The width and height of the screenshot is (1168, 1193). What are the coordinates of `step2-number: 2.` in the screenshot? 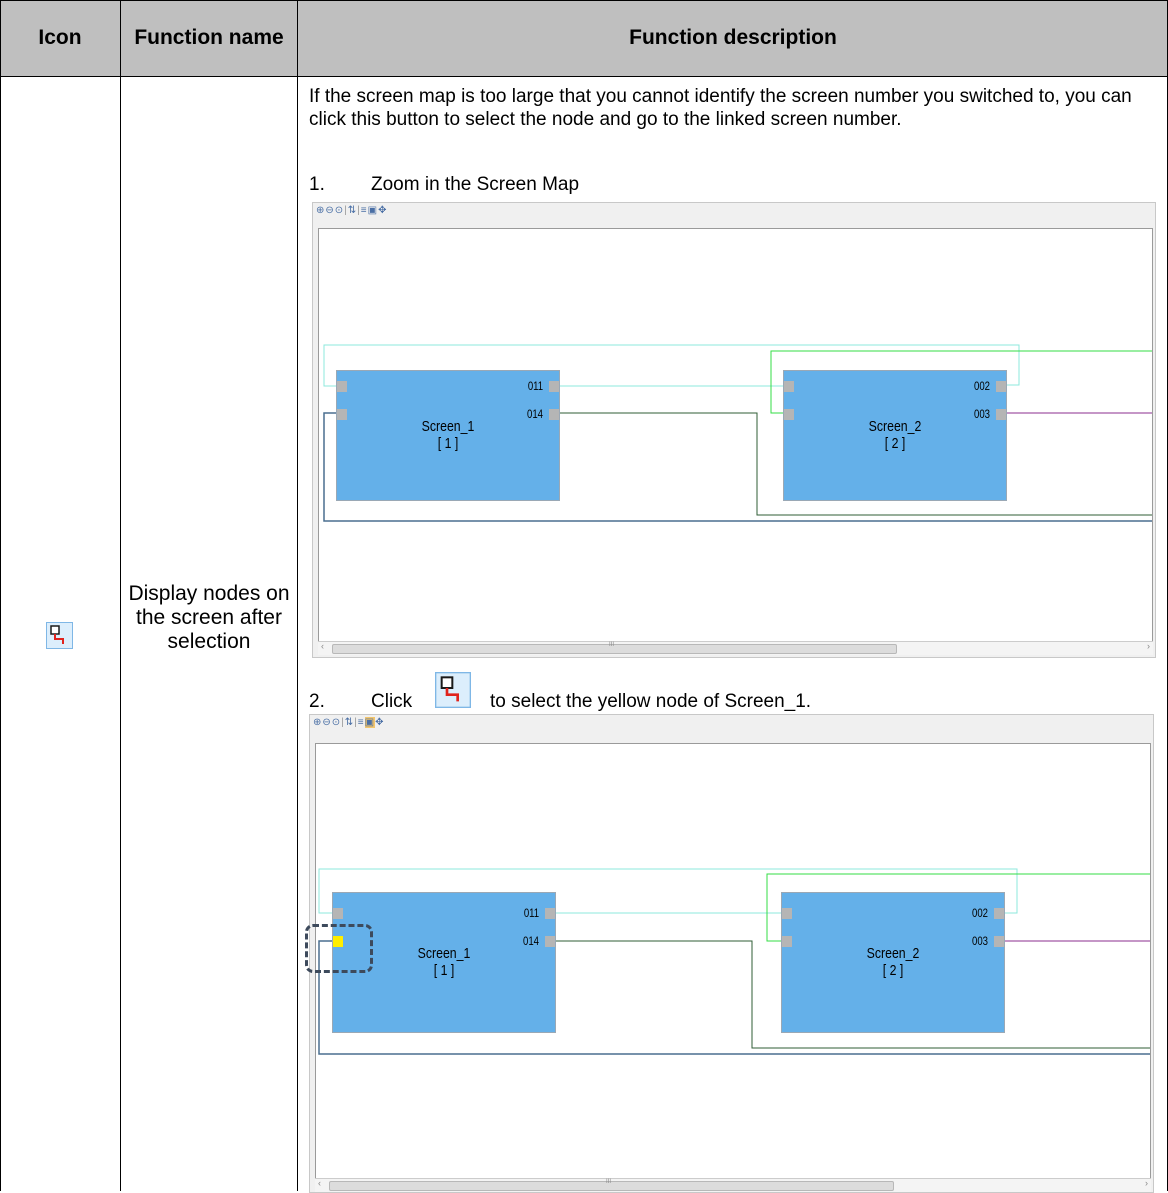 It's located at (317, 701).